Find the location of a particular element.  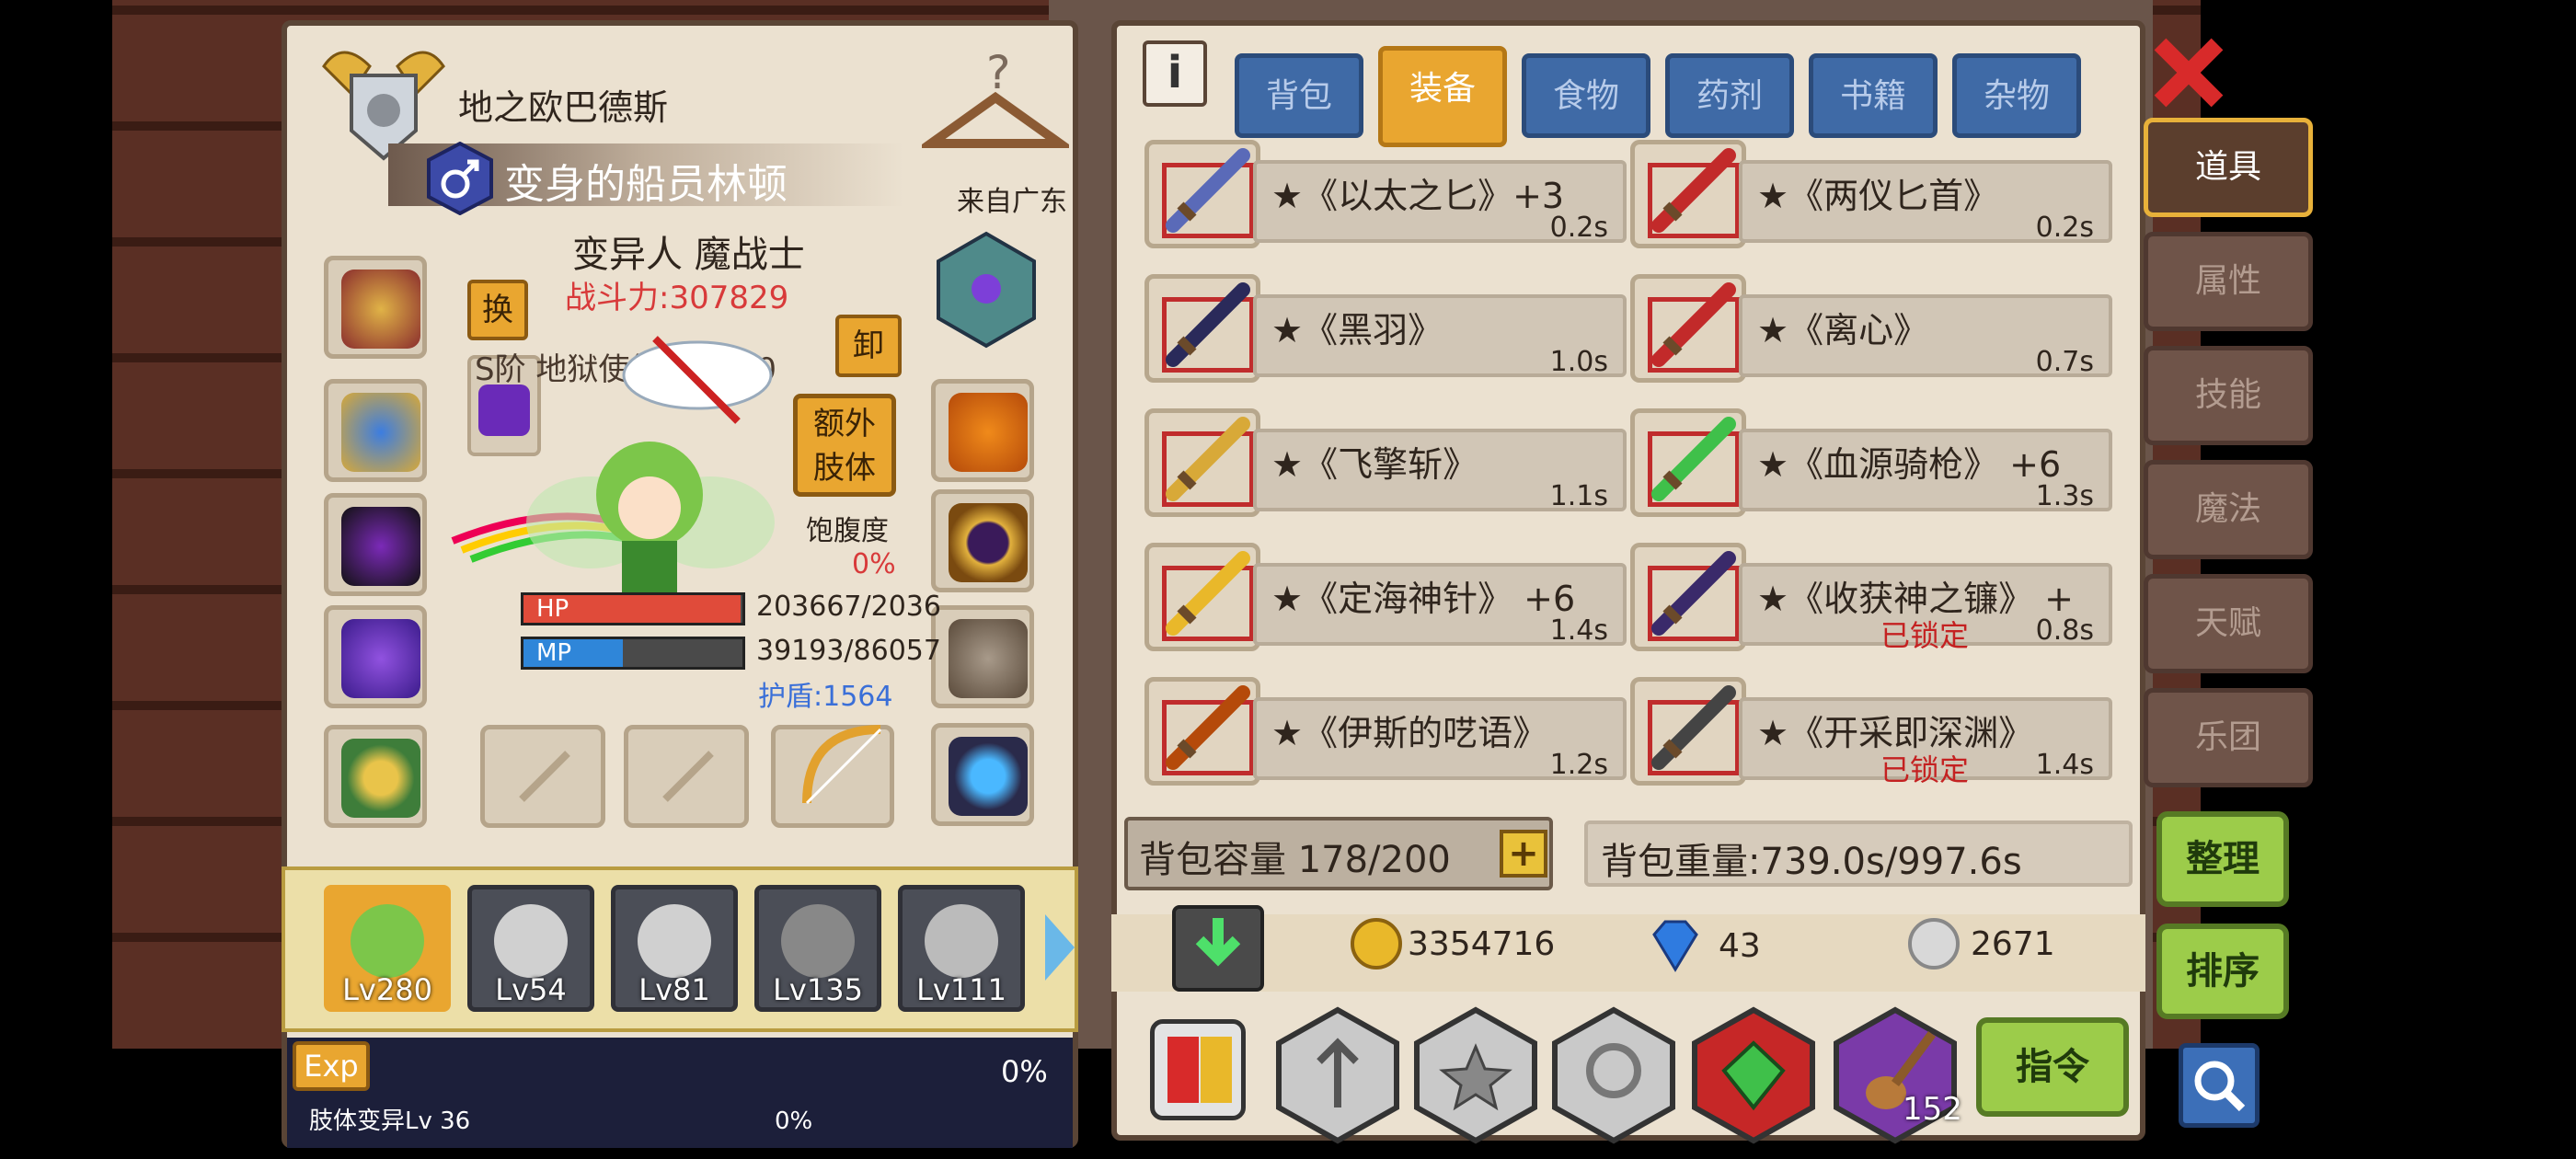

capacity-box: 背包容量 178/200 + is located at coordinates (1338, 853).